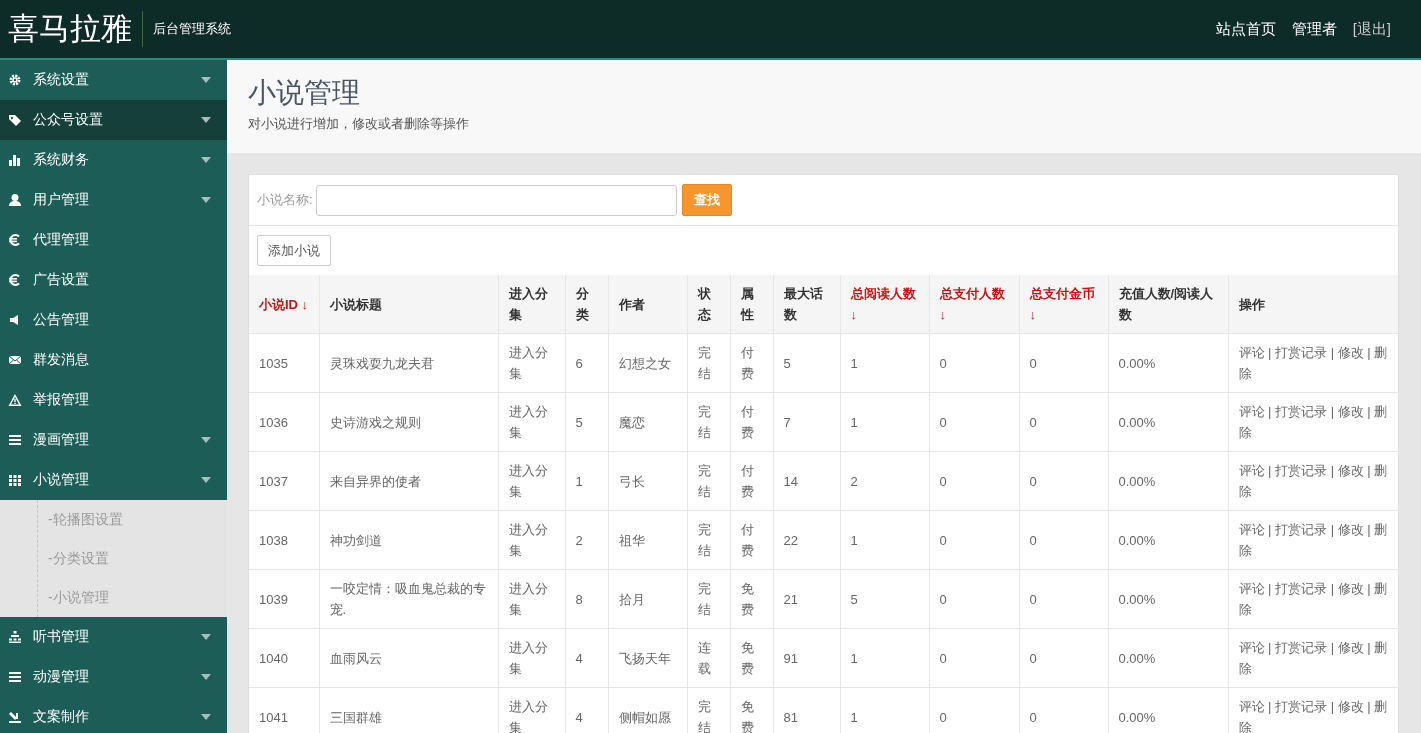 The width and height of the screenshot is (1421, 733). Describe the element at coordinates (285, 200) in the screenshot. I see `search-label: 小说名称:` at that location.